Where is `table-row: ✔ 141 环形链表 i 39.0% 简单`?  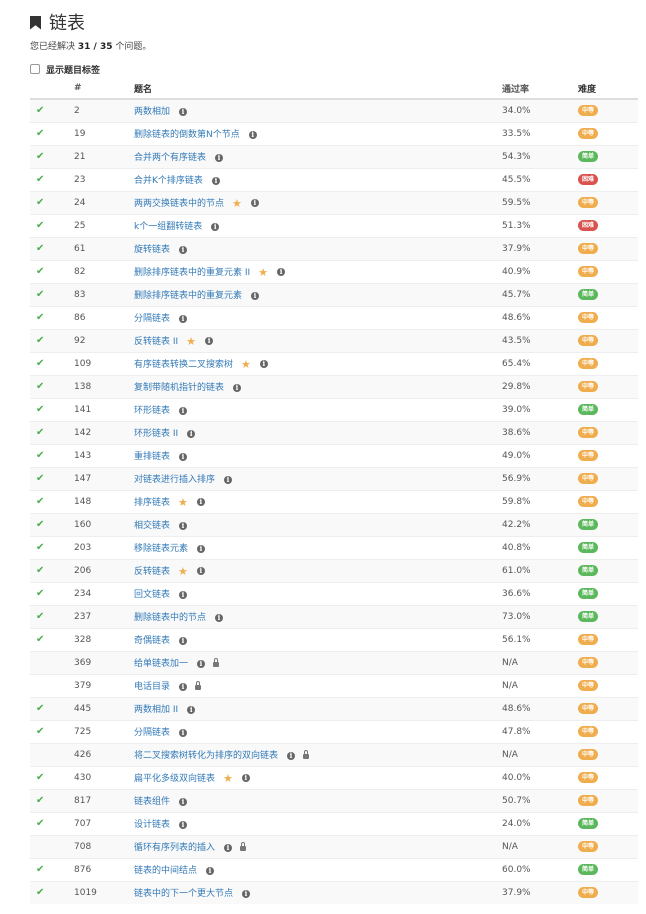 table-row: ✔ 141 环形链表 i 39.0% 简单 is located at coordinates (334, 409).